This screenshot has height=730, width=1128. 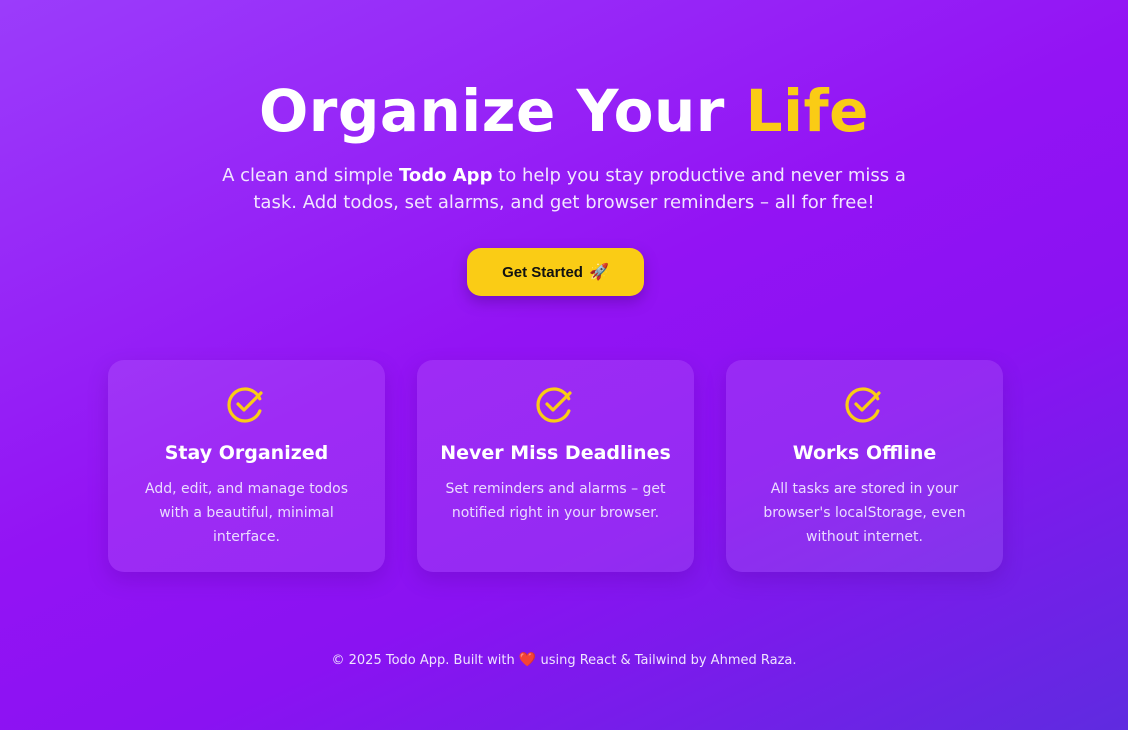 I want to click on hero-title: Organize Your Life, so click(x=564, y=111).